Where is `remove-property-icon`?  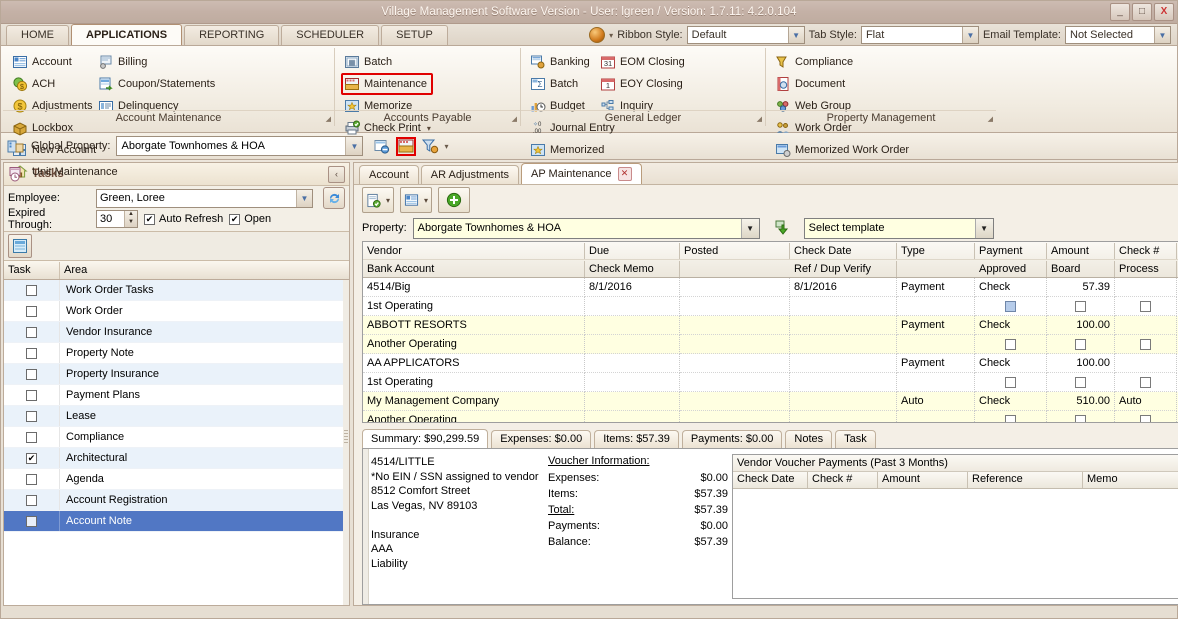 remove-property-icon is located at coordinates (382, 146).